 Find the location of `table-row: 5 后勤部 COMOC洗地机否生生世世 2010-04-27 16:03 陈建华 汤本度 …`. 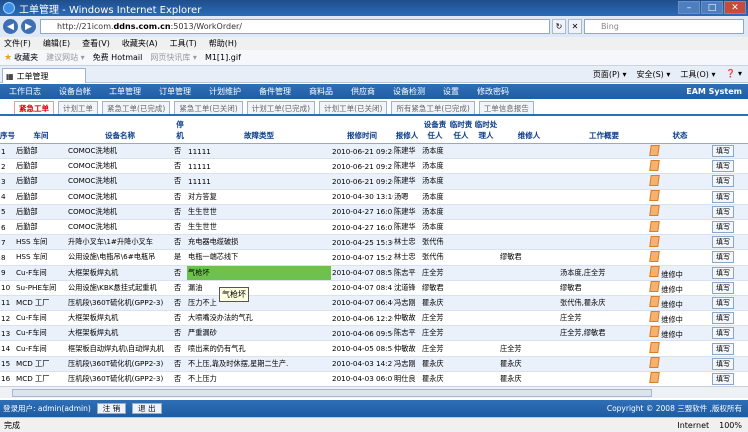

table-row: 5 后勤部 COMOC洗地机否生生世世 2010-04-27 16:03 陈建华 汤本度 … is located at coordinates (374, 212).